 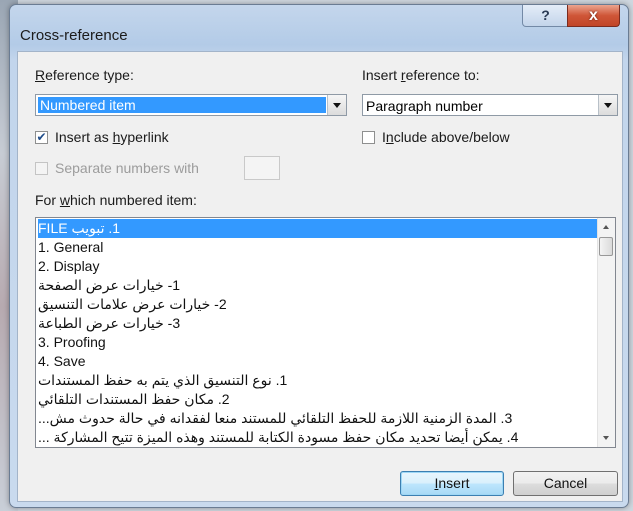 I want to click on scrollbar-thumb, so click(x=606, y=246).